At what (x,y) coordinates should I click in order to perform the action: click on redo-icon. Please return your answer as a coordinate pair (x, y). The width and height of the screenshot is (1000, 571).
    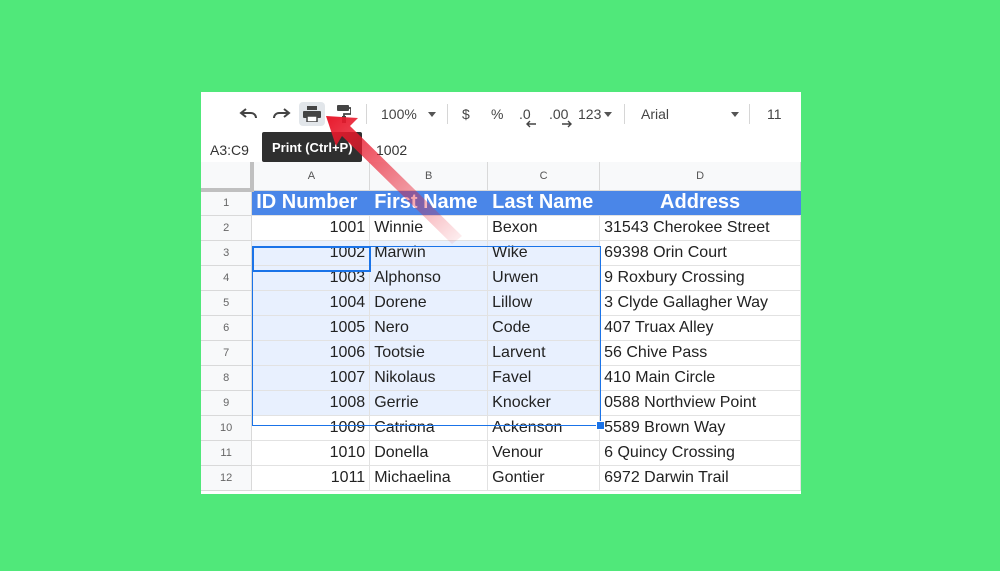
    Looking at the image, I should click on (281, 114).